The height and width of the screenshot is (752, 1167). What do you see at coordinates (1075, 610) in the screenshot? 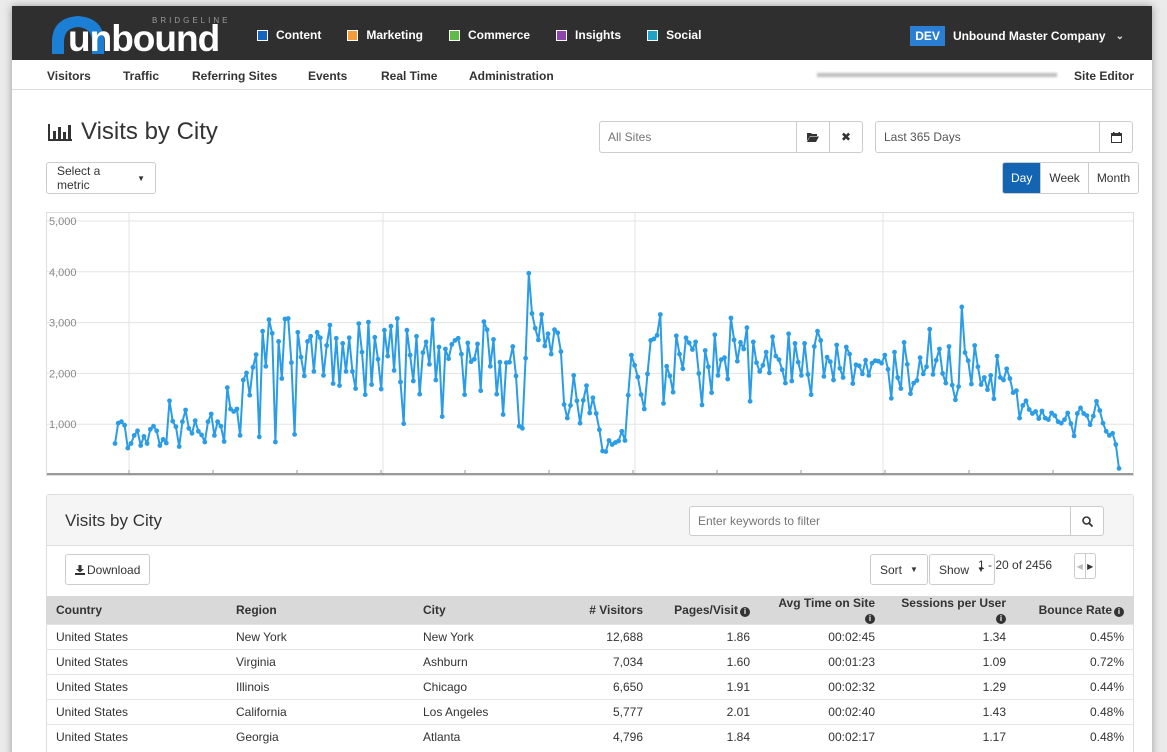
I see `column-header-bounce-rate: Bounce Rate i` at bounding box center [1075, 610].